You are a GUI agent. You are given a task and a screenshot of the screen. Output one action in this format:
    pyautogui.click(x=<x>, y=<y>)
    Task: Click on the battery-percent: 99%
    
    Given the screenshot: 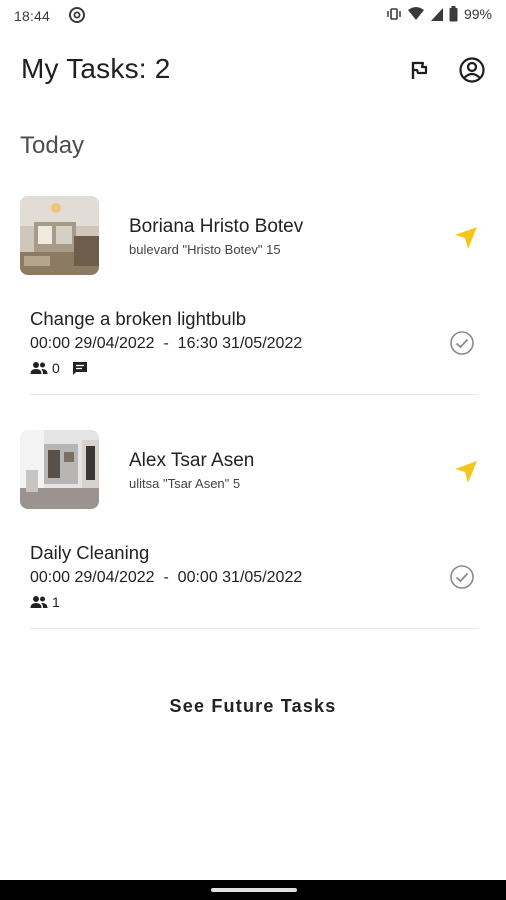 What is the action you would take?
    pyautogui.click(x=477, y=14)
    